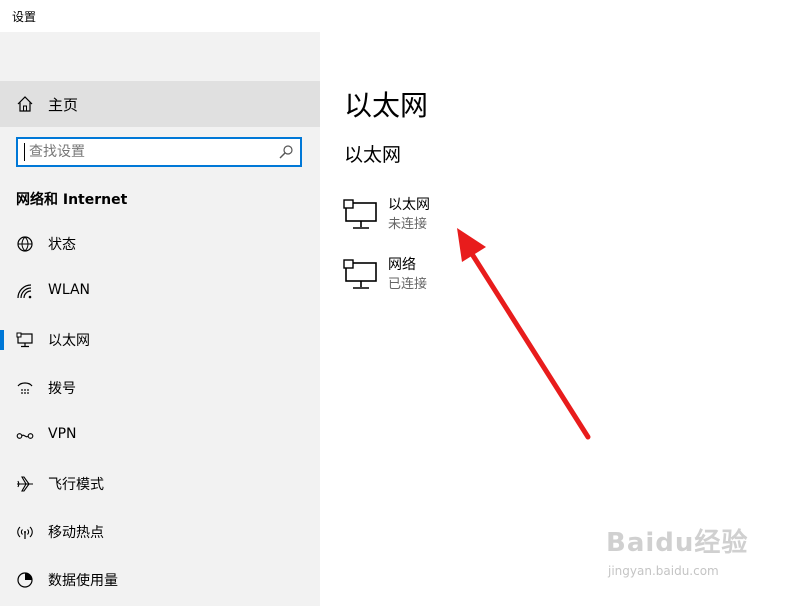 Image resolution: width=791 pixels, height=606 pixels. I want to click on page-title: 以太网, so click(386, 105).